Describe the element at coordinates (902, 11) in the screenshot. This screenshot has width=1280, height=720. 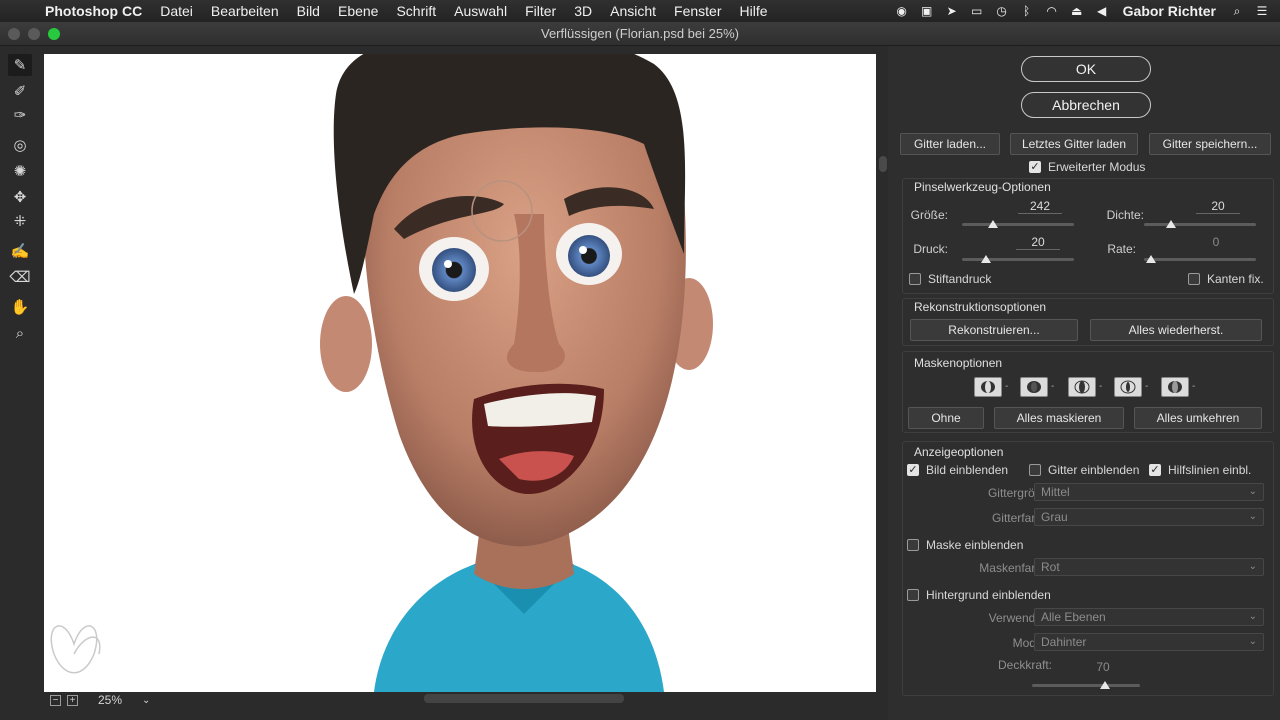
I see `record-icon: ◉` at that location.